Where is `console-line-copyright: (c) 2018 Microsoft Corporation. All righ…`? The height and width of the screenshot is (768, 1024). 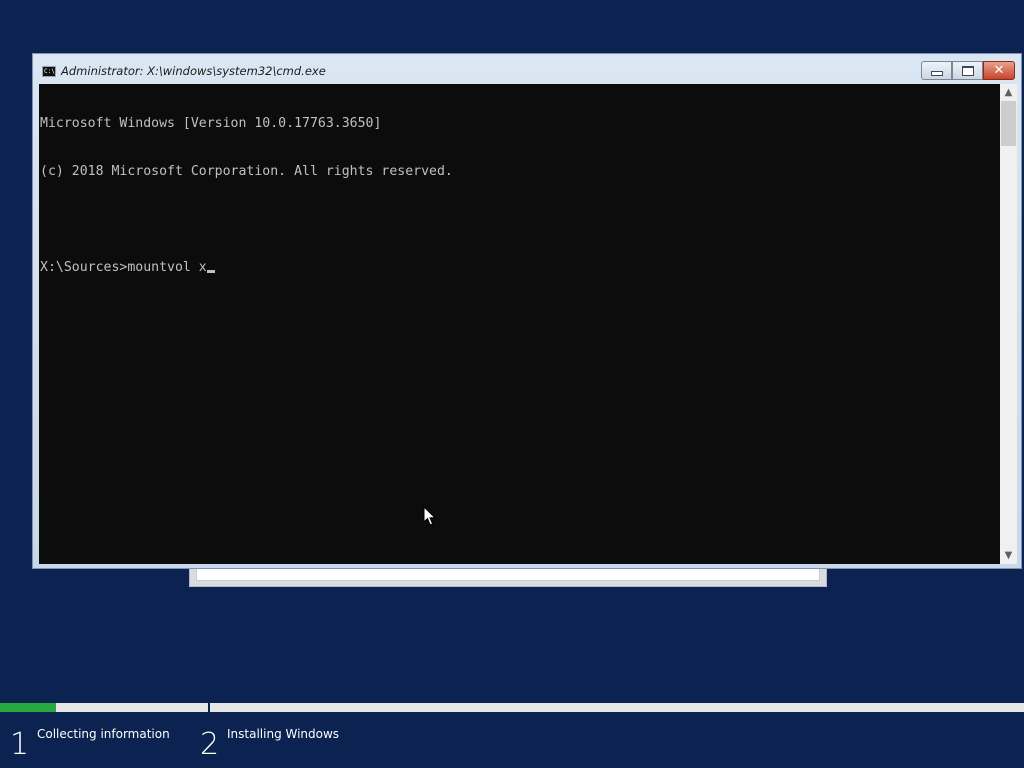
console-line-copyright: (c) 2018 Microsoft Corporation. All righ… is located at coordinates (246, 171).